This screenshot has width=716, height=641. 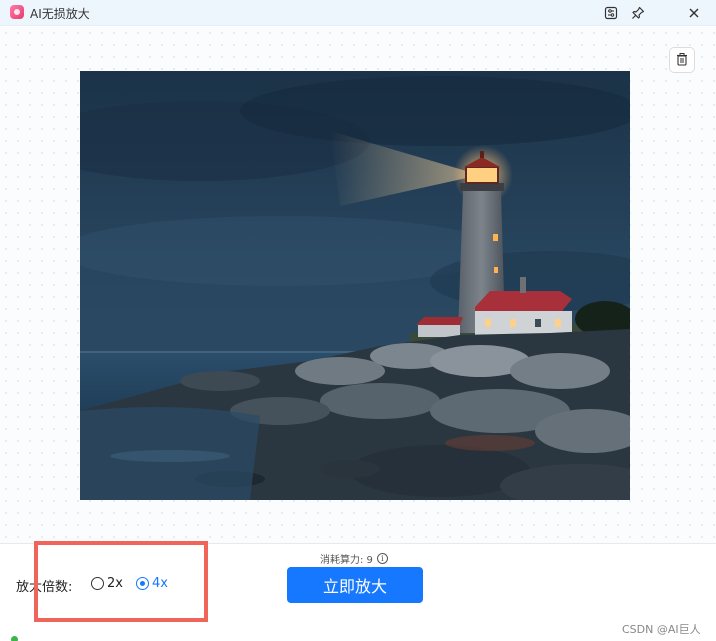 What do you see at coordinates (17, 12) in the screenshot?
I see `app-logo-icon` at bounding box center [17, 12].